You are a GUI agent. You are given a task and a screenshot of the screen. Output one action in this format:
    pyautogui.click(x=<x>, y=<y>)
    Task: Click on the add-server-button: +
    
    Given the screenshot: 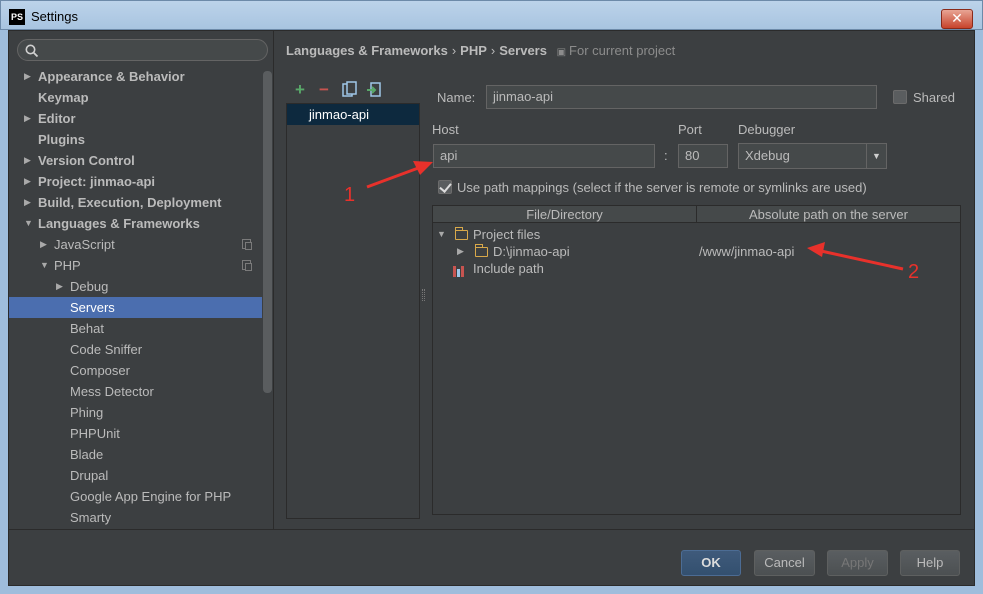 What is the action you would take?
    pyautogui.click(x=300, y=90)
    